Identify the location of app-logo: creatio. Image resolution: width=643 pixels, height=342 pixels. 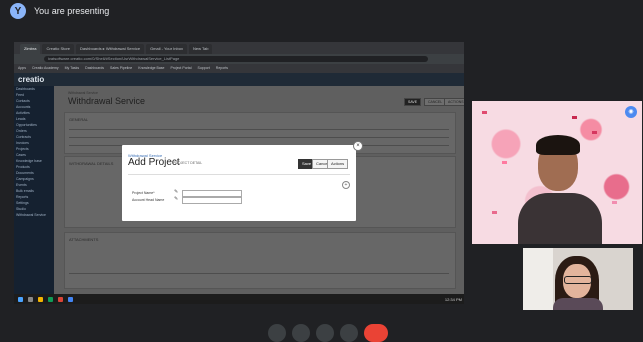
(31, 79).